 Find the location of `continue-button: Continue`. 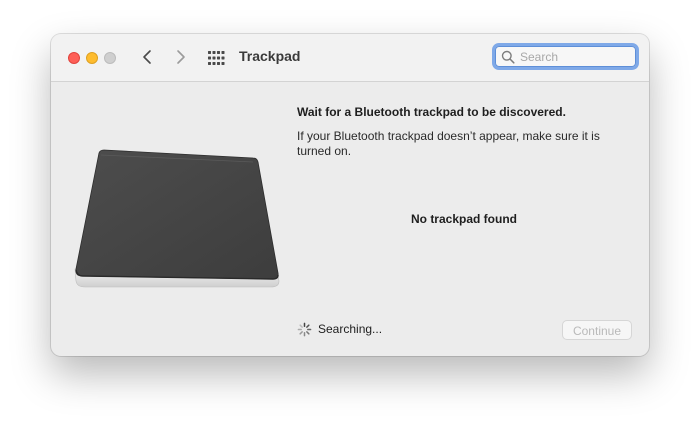

continue-button: Continue is located at coordinates (597, 330).